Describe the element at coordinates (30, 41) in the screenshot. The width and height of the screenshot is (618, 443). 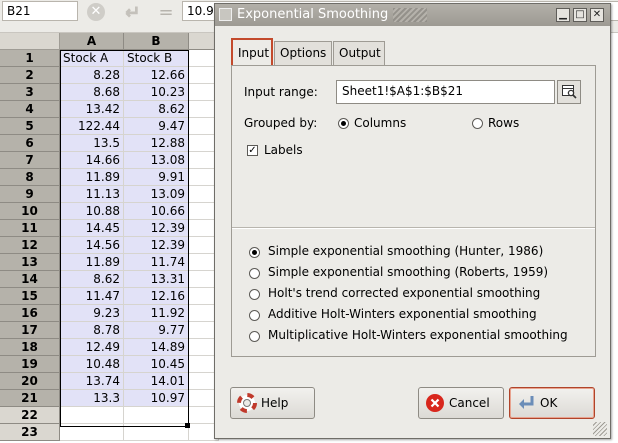
I see `select-all-corner` at that location.